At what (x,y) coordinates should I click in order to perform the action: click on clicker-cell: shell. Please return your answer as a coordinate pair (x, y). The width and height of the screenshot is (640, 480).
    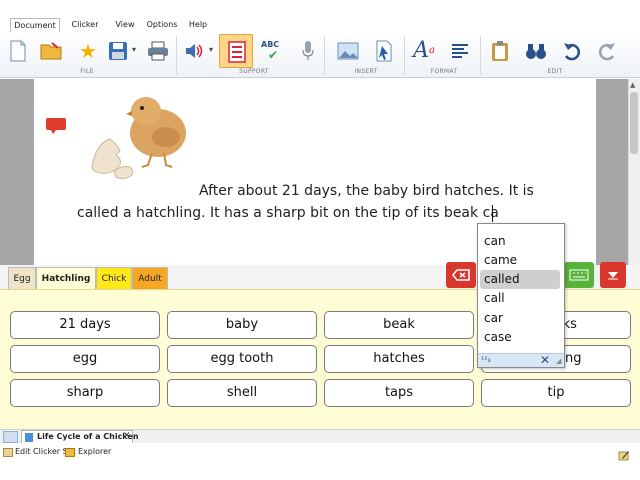
    Looking at the image, I should click on (242, 393).